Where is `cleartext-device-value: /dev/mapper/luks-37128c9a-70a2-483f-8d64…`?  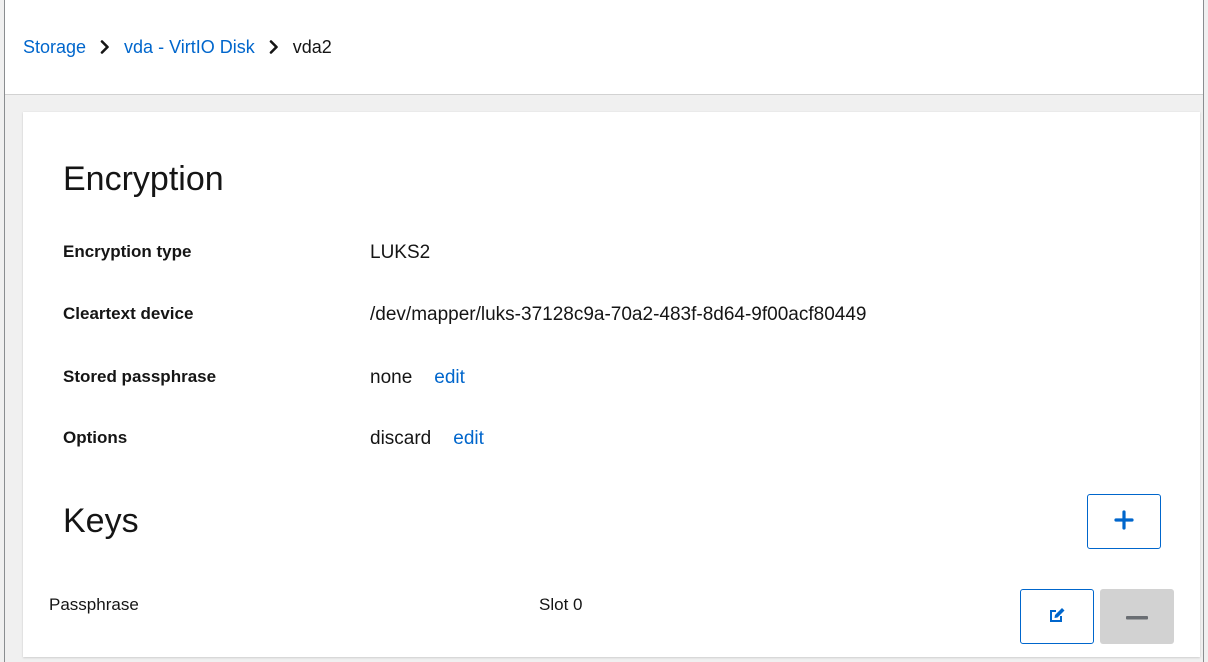 cleartext-device-value: /dev/mapper/luks-37128c9a-70a2-483f-8d64… is located at coordinates (618, 315).